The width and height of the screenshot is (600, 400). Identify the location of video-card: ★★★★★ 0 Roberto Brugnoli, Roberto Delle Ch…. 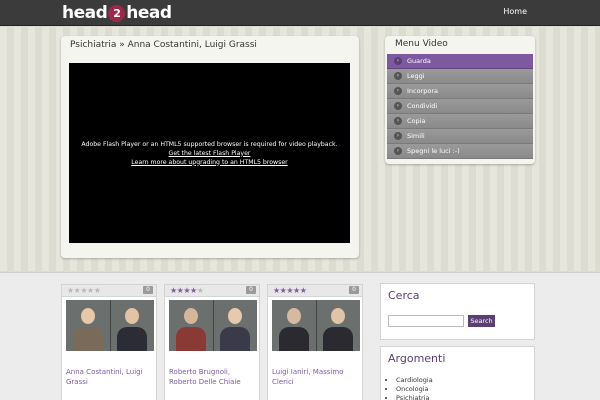
(212, 342).